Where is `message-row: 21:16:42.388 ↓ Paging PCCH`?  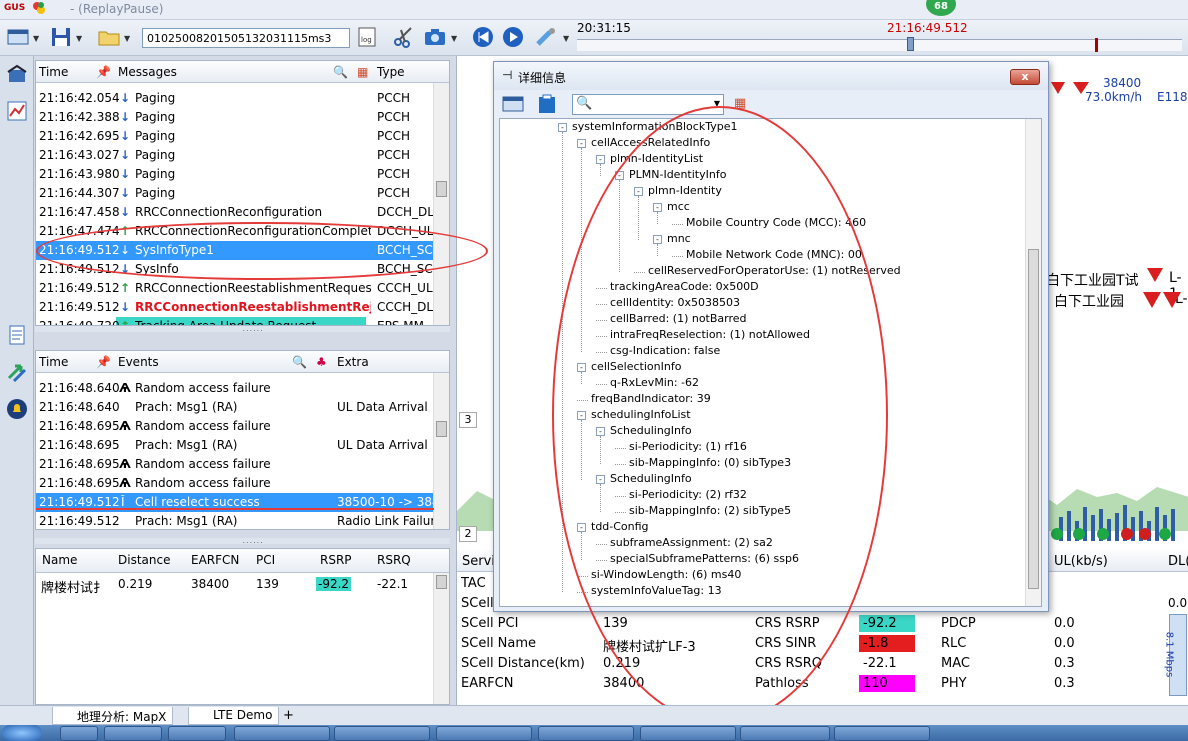
message-row: 21:16:42.388 ↓ Paging PCCH is located at coordinates (234, 117).